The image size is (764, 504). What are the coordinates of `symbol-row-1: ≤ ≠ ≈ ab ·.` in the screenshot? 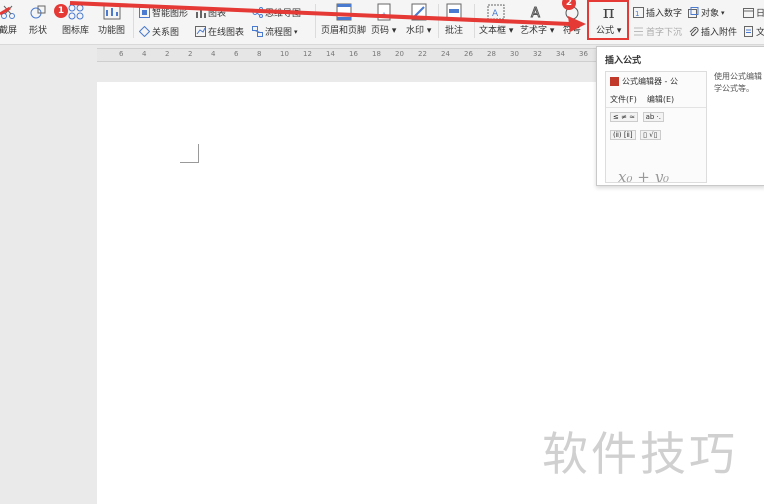 It's located at (656, 117).